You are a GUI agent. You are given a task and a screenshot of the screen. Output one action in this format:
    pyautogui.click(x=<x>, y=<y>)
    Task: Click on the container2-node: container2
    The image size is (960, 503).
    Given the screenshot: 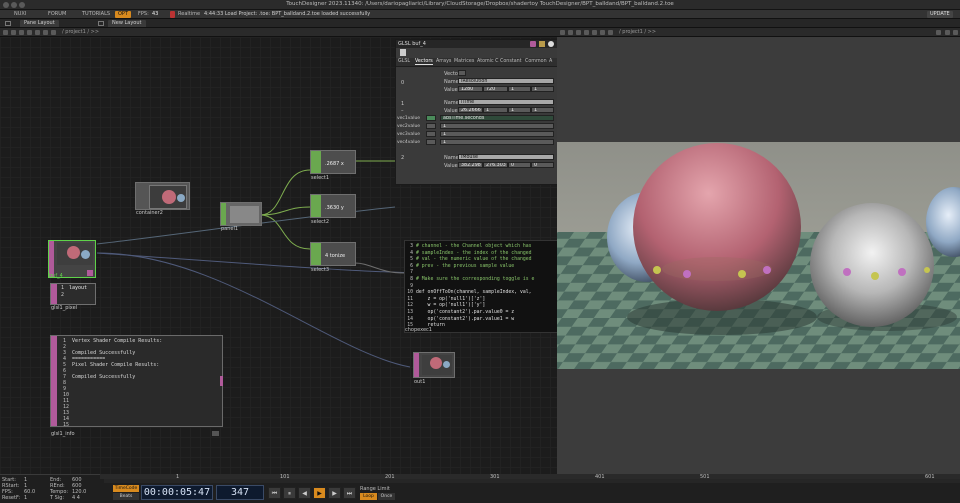 What is the action you would take?
    pyautogui.click(x=162, y=199)
    